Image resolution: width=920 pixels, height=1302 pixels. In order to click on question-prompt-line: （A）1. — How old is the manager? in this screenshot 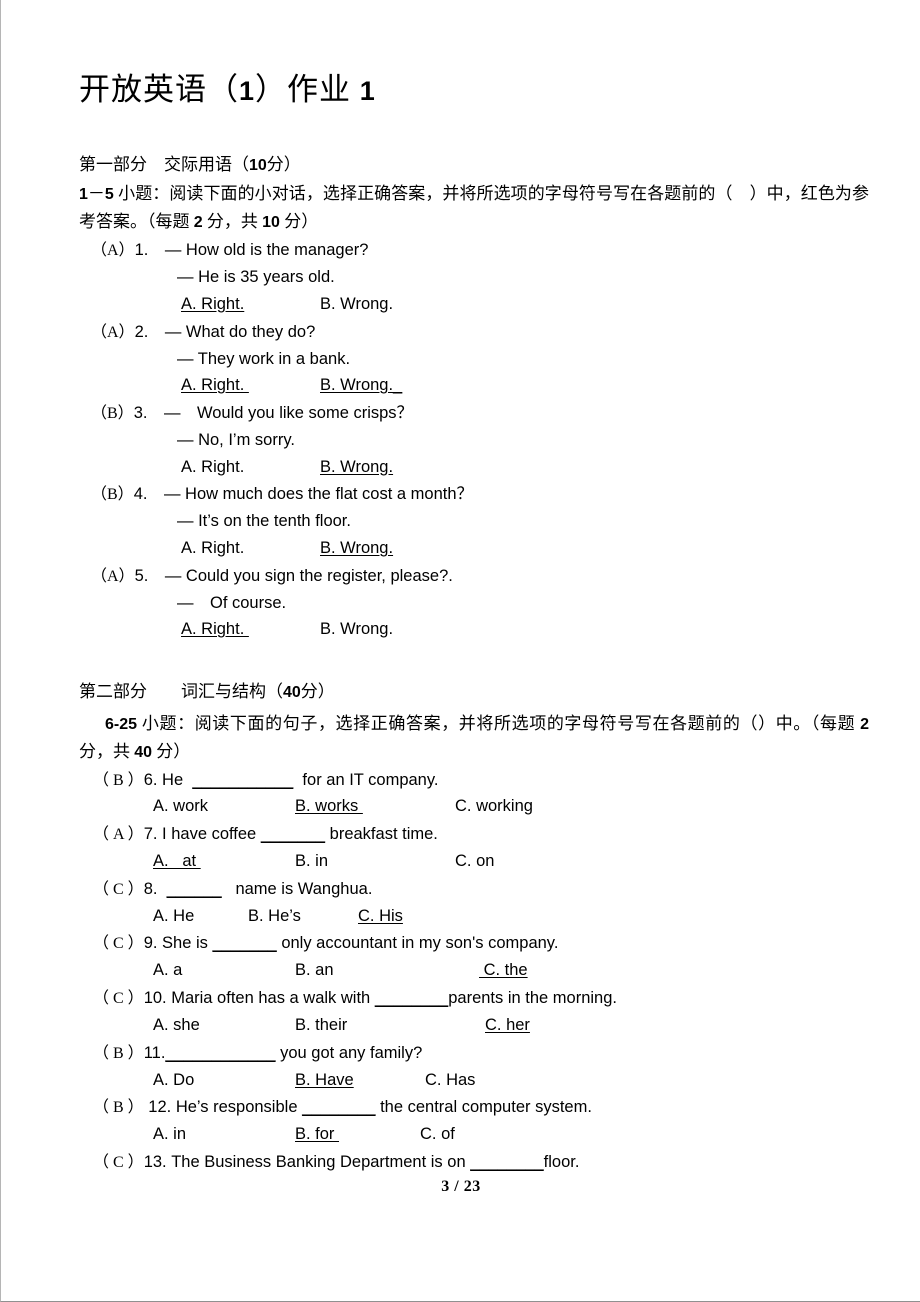, I will do `click(474, 250)`.